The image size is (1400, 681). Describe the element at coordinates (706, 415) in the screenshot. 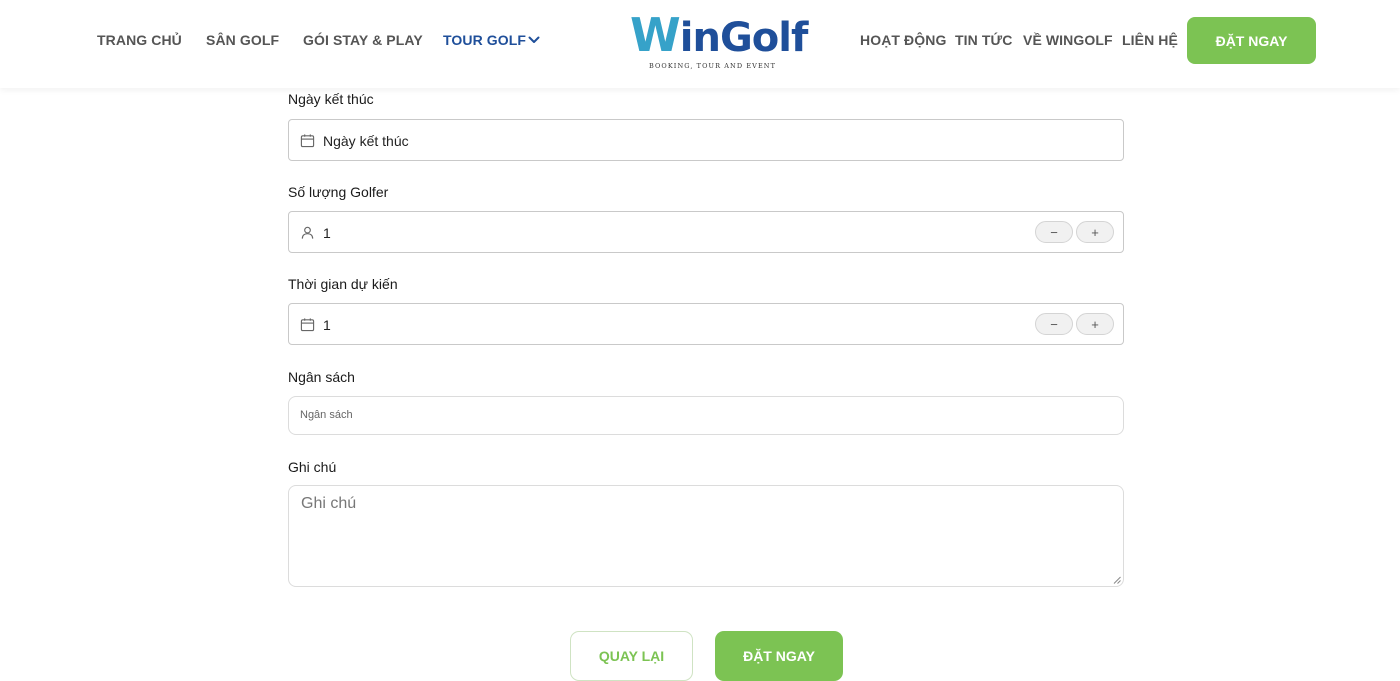

I see `budget-input: Ngân sách` at that location.